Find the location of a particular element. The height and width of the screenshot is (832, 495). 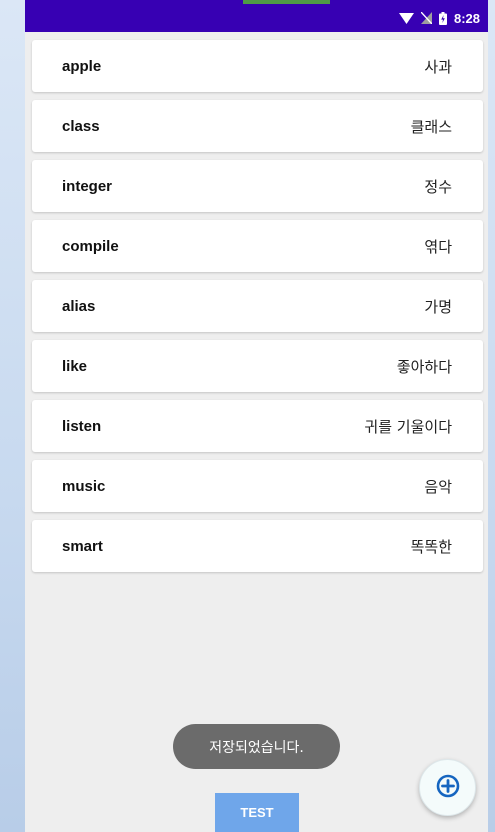

add-circle-icon is located at coordinates (448, 787).